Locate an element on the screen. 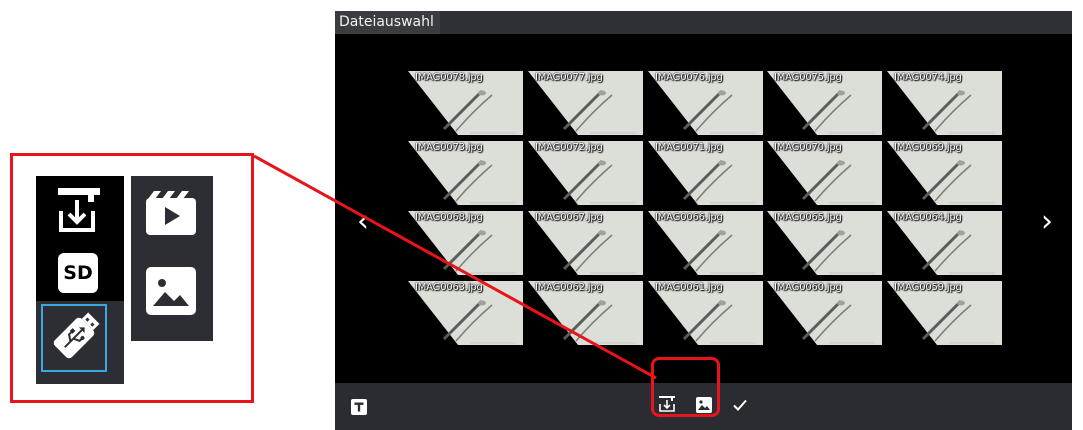  text-icon is located at coordinates (359, 409).